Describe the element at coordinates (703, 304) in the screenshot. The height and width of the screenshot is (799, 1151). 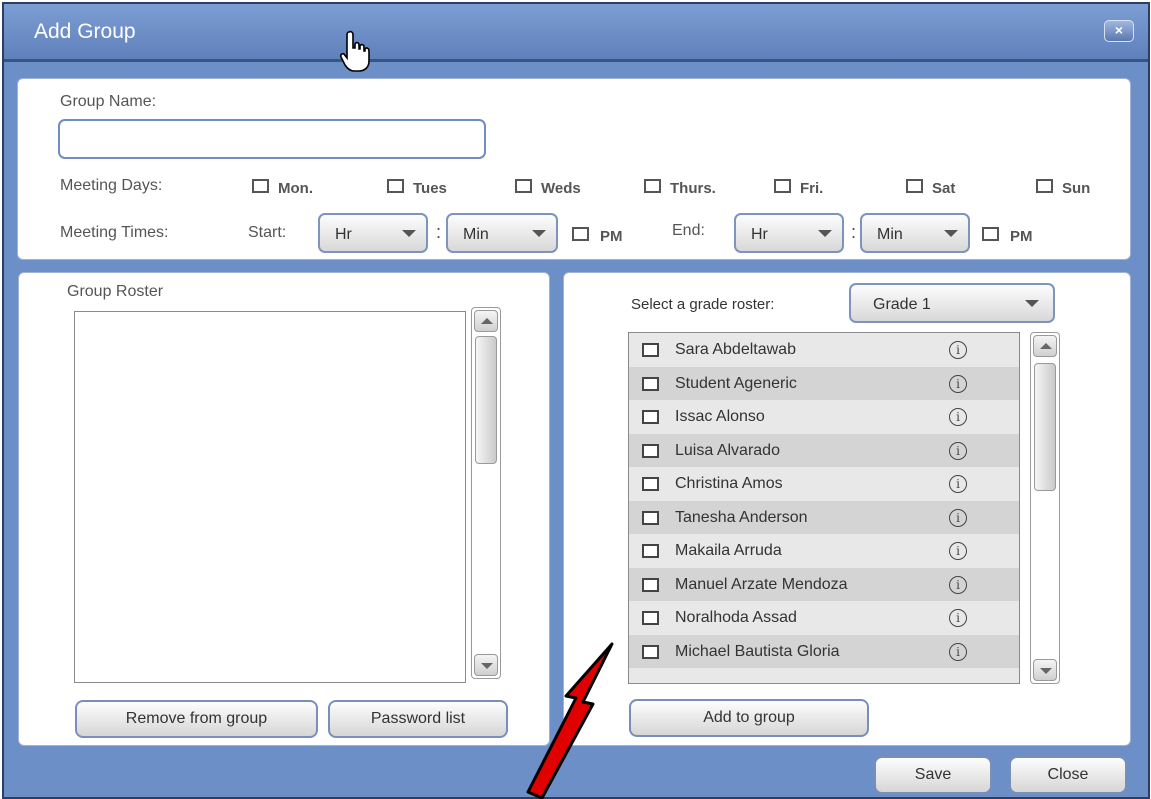
I see `select-grade-label: Select a grade roster:` at that location.